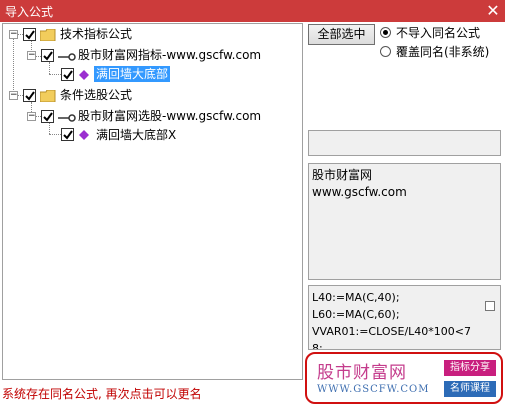  I want to click on radio-skip-duplicates, so click(385, 32).